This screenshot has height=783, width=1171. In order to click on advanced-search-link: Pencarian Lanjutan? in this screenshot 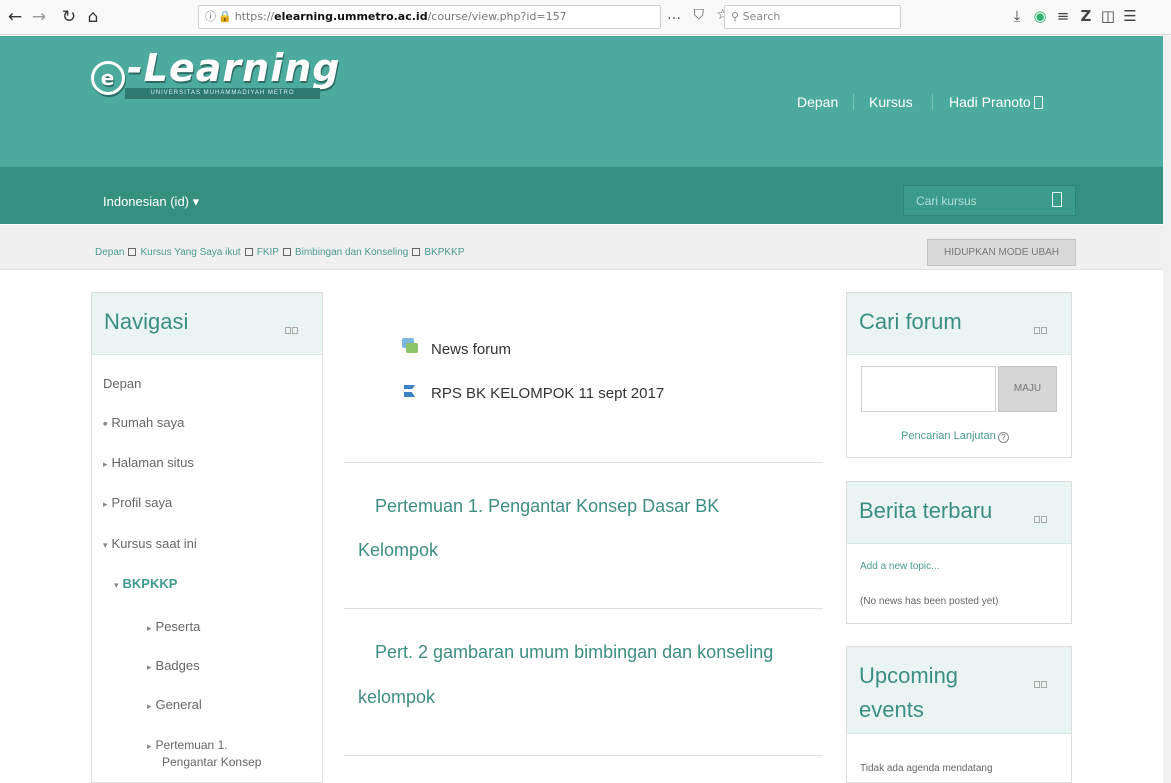, I will do `click(955, 436)`.